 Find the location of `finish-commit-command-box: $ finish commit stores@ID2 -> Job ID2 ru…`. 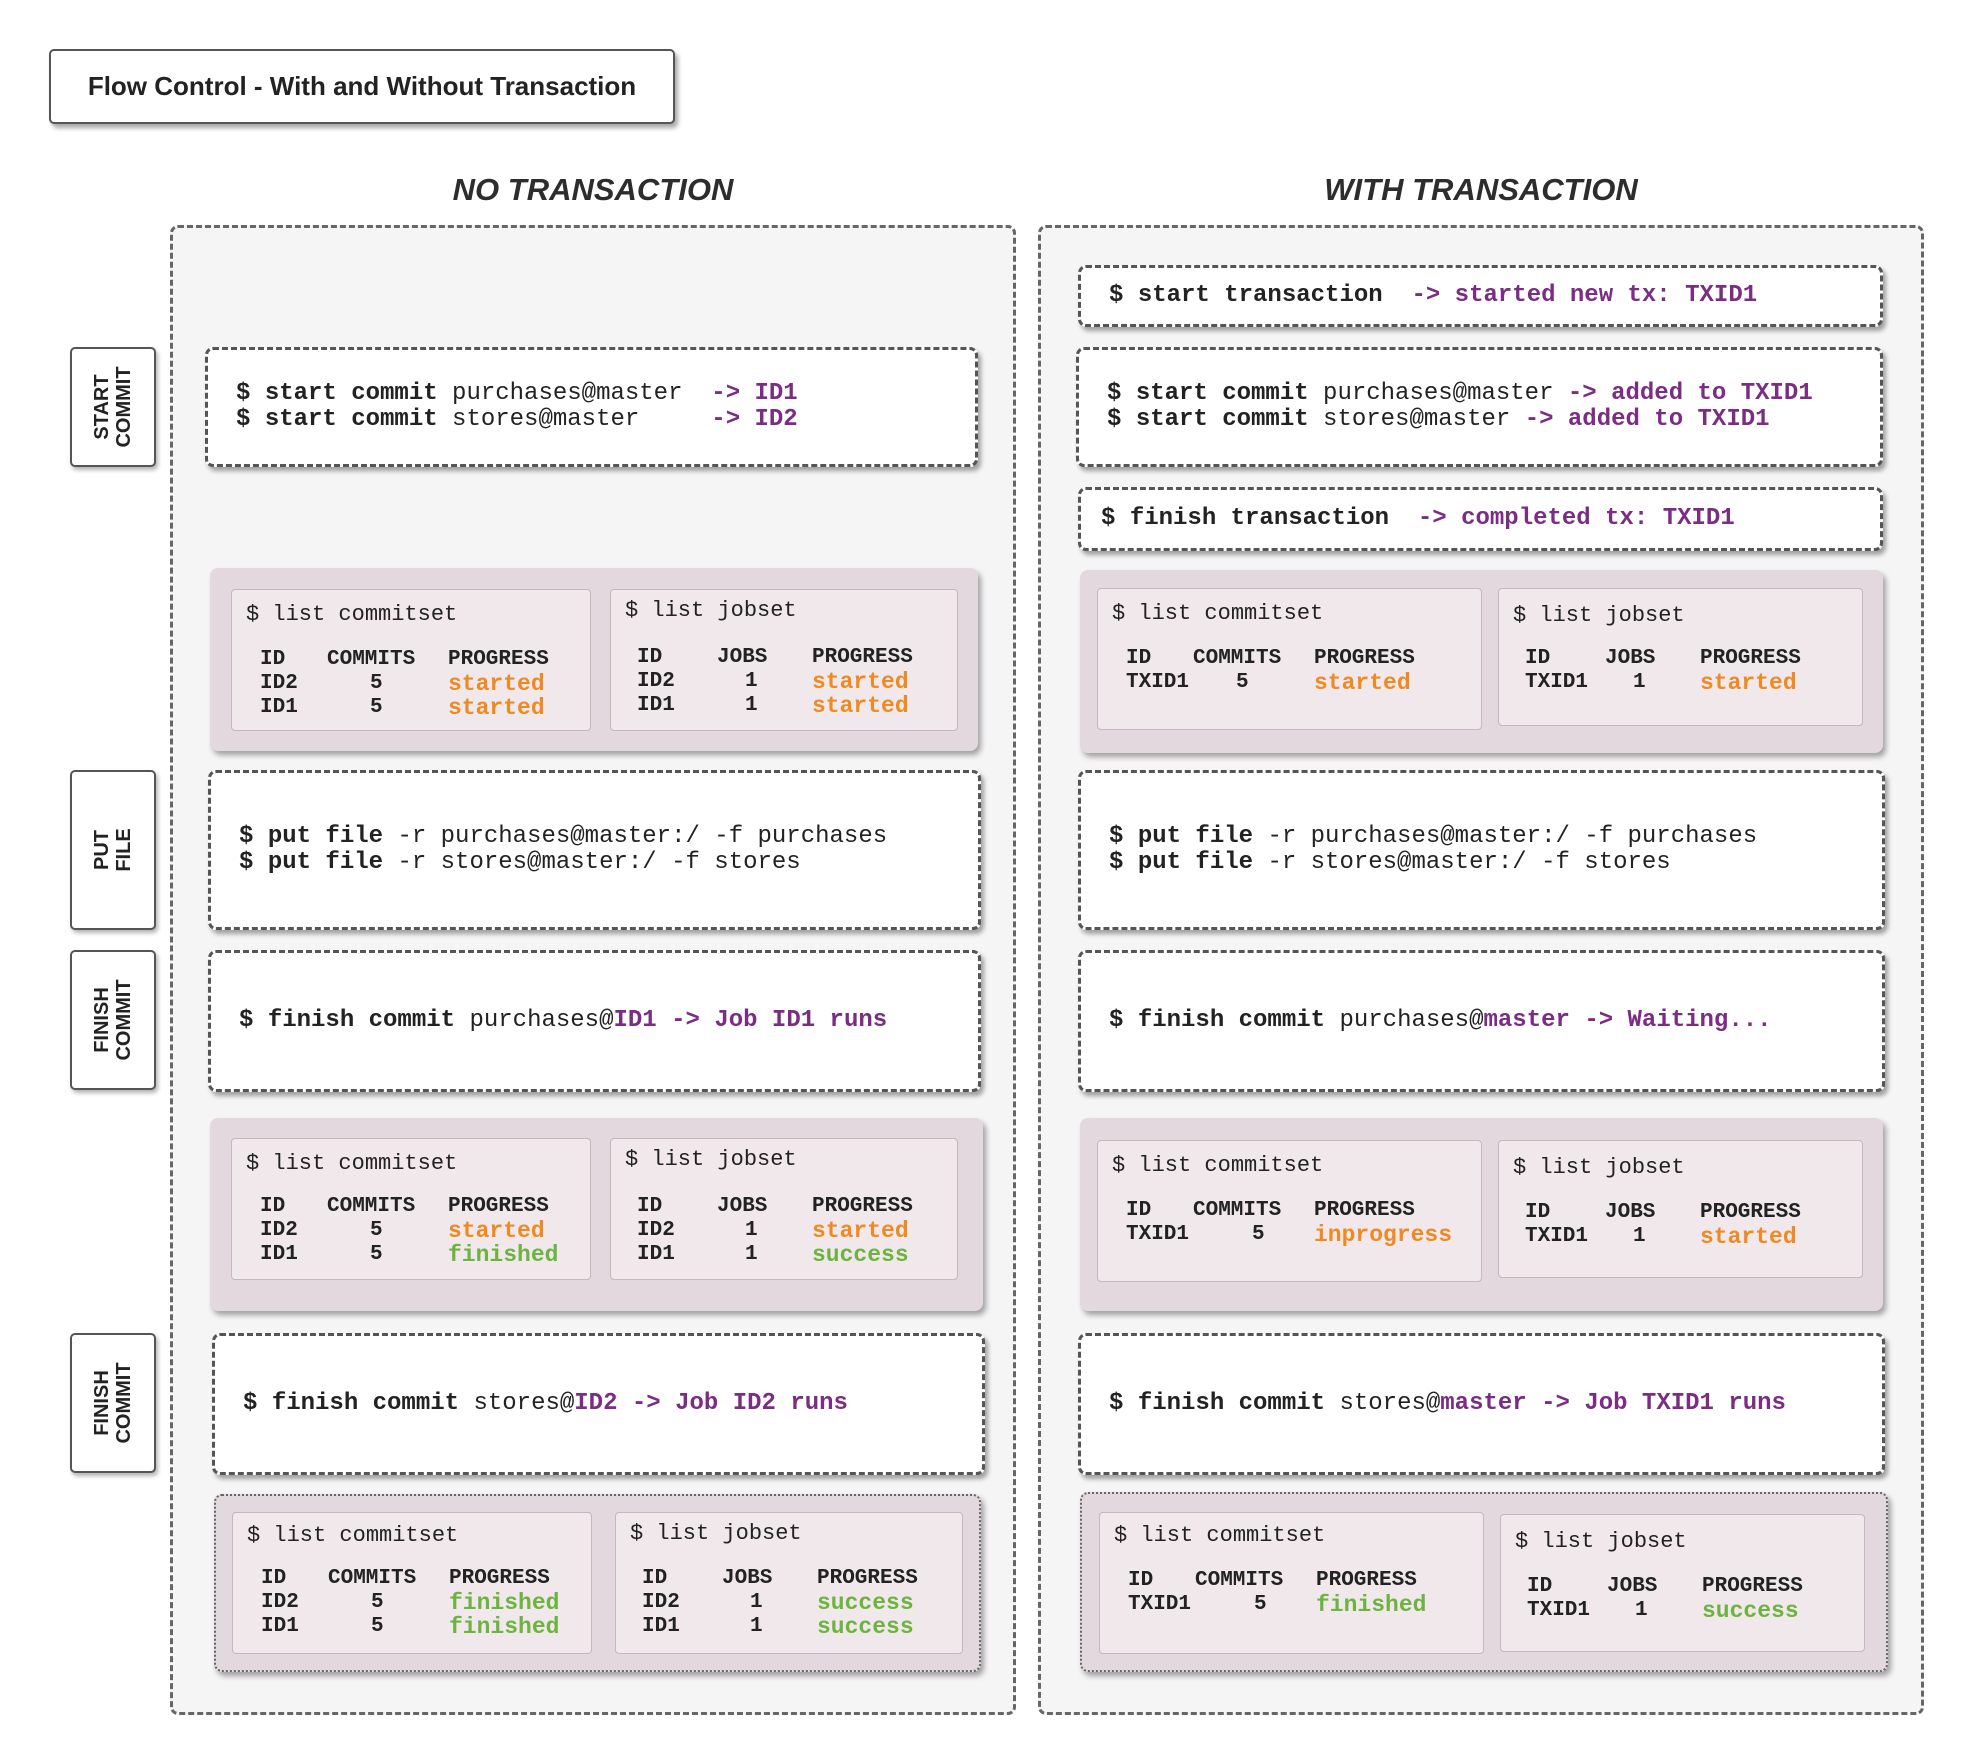

finish-commit-command-box: $ finish commit stores@ID2 -> Job ID2 ru… is located at coordinates (598, 1404).